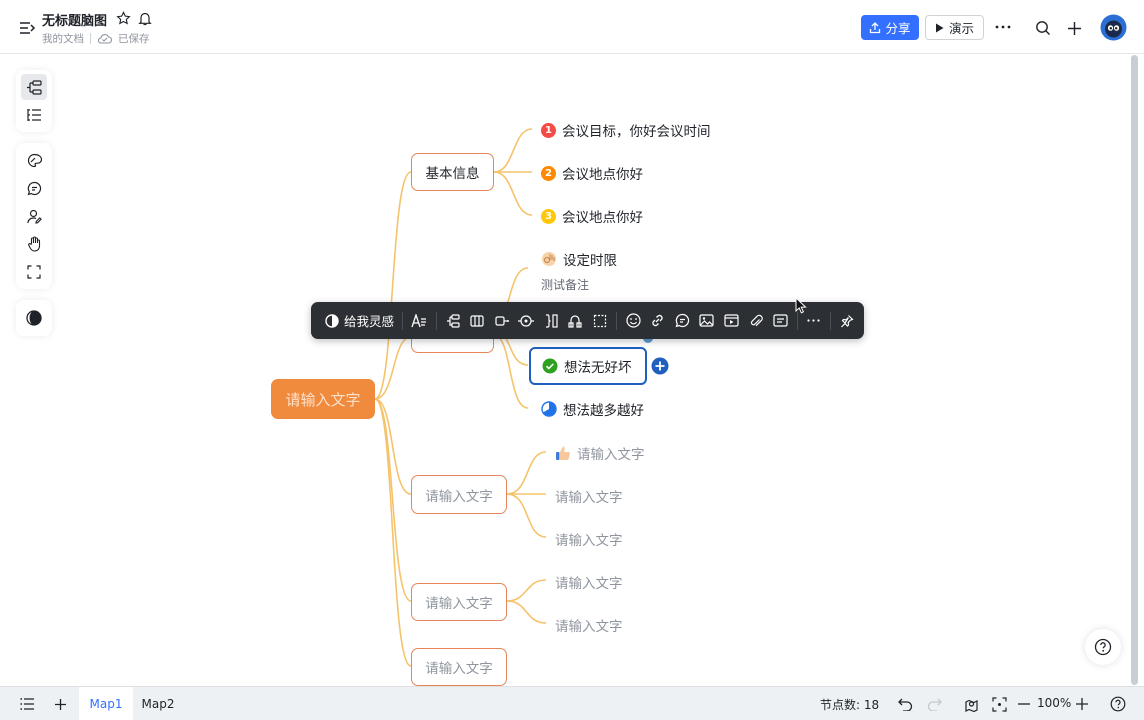 The height and width of the screenshot is (720, 1144). I want to click on focus-icon, so click(526, 321).